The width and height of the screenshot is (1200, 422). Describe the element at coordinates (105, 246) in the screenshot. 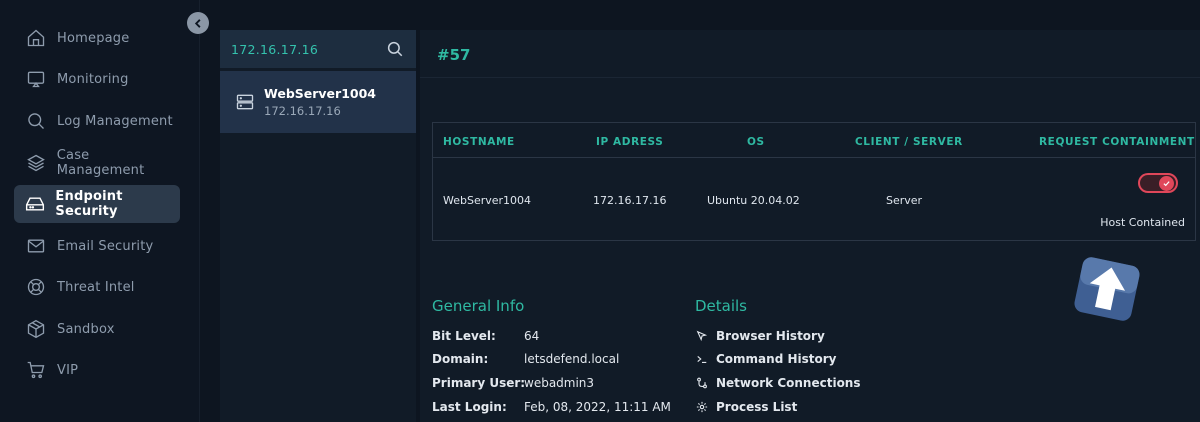

I see `sidebar-item-label: Email Security` at that location.